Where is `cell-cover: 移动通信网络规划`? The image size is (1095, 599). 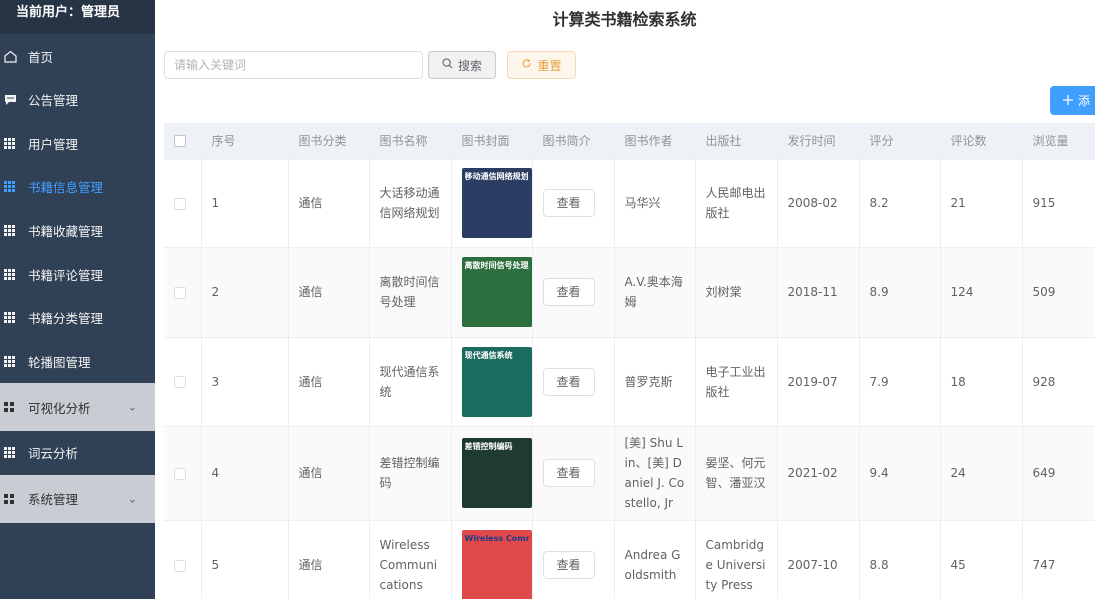
cell-cover: 移动通信网络规划 is located at coordinates (492, 203).